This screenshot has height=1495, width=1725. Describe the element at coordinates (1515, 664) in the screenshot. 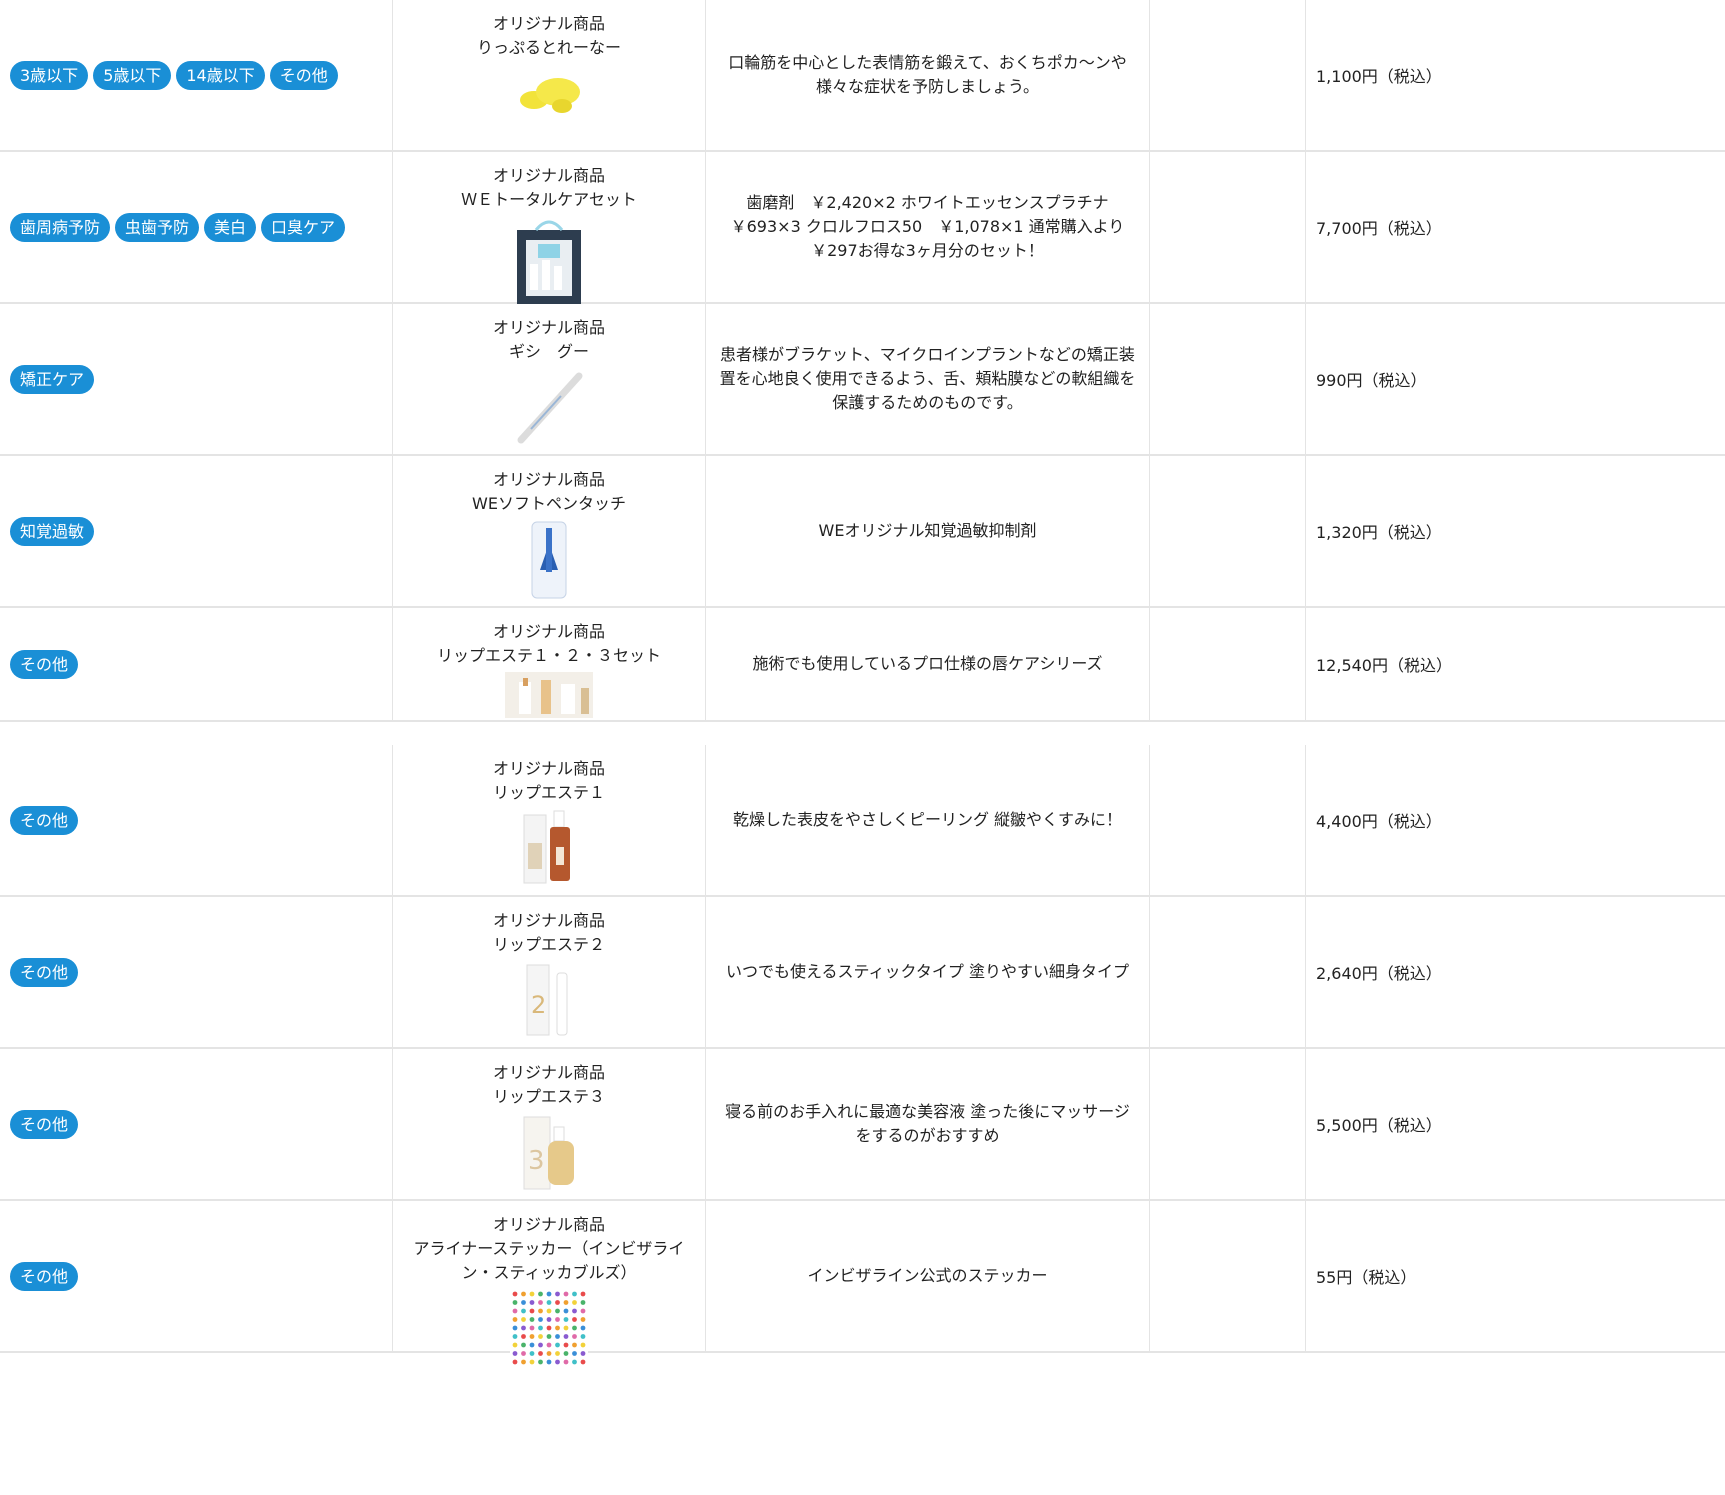

I see `price-cell: 12,540円（税込）` at that location.